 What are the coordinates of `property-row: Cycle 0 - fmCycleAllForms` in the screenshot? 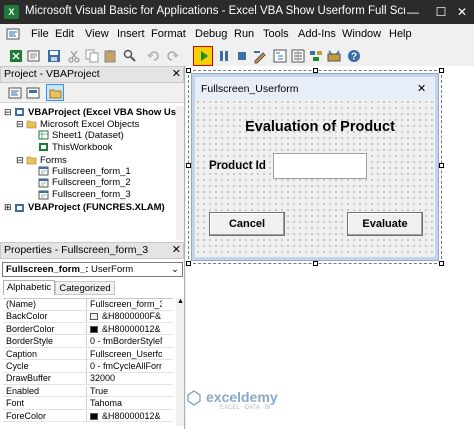 It's located at (88, 367).